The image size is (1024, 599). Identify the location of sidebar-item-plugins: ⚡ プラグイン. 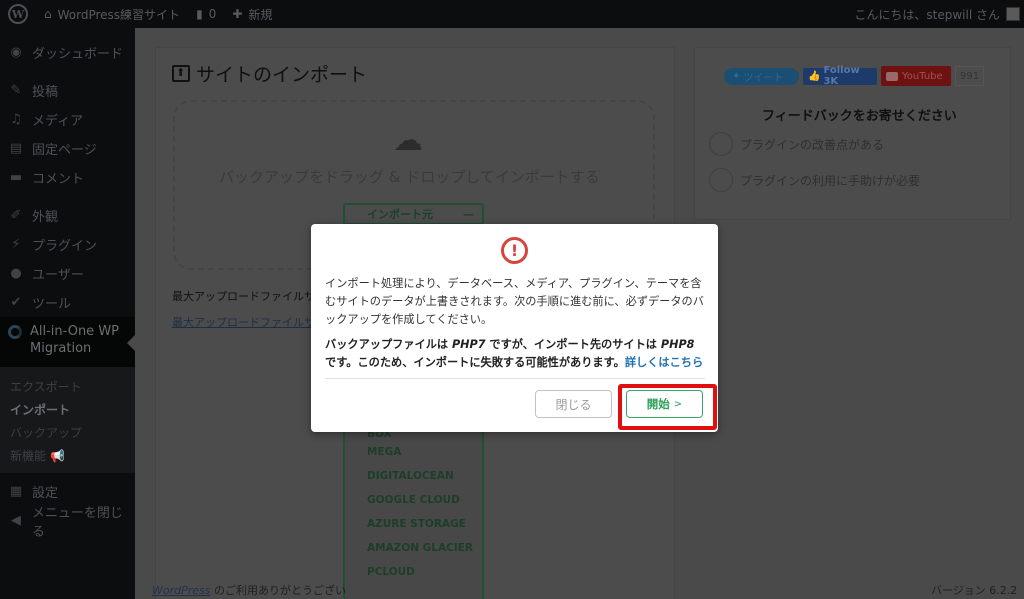
(67, 244).